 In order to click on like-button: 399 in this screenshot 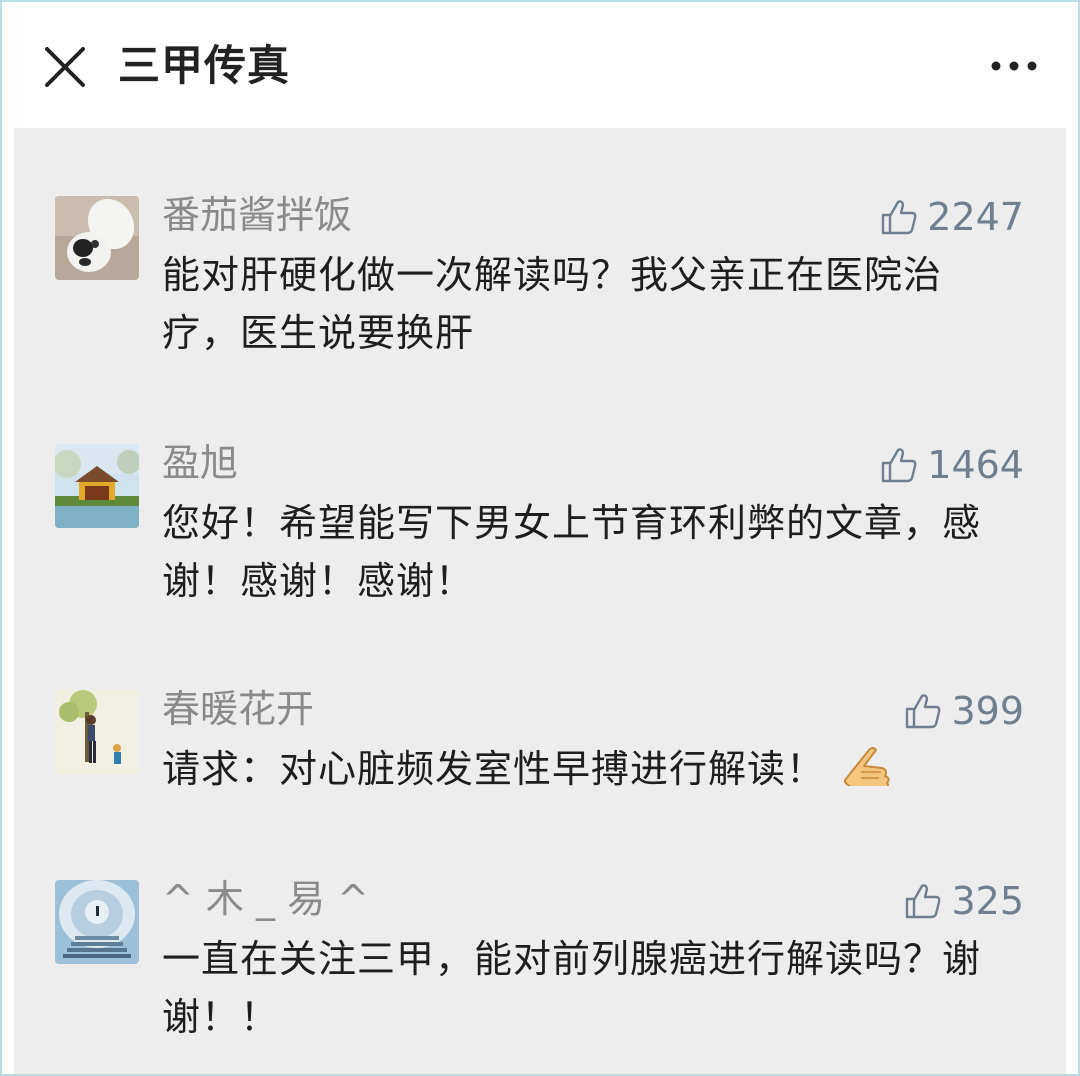, I will do `click(963, 711)`.